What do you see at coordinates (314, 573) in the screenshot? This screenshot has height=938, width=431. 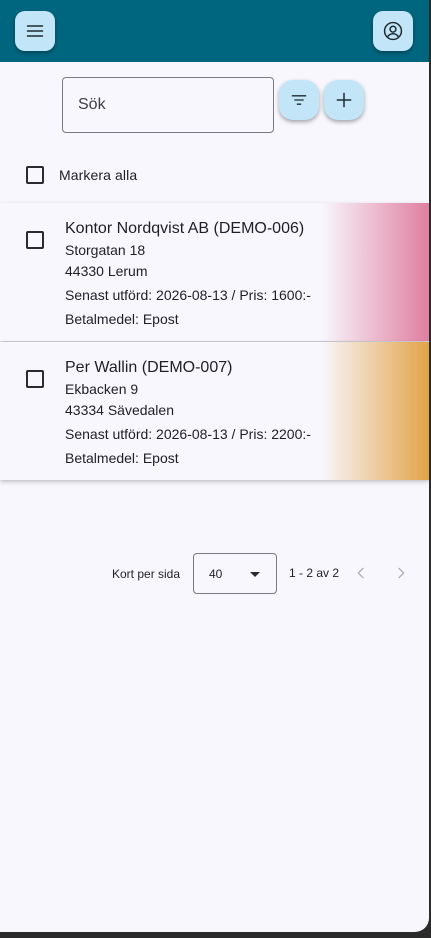 I see `page-range-label: 1 - 2 av 2` at bounding box center [314, 573].